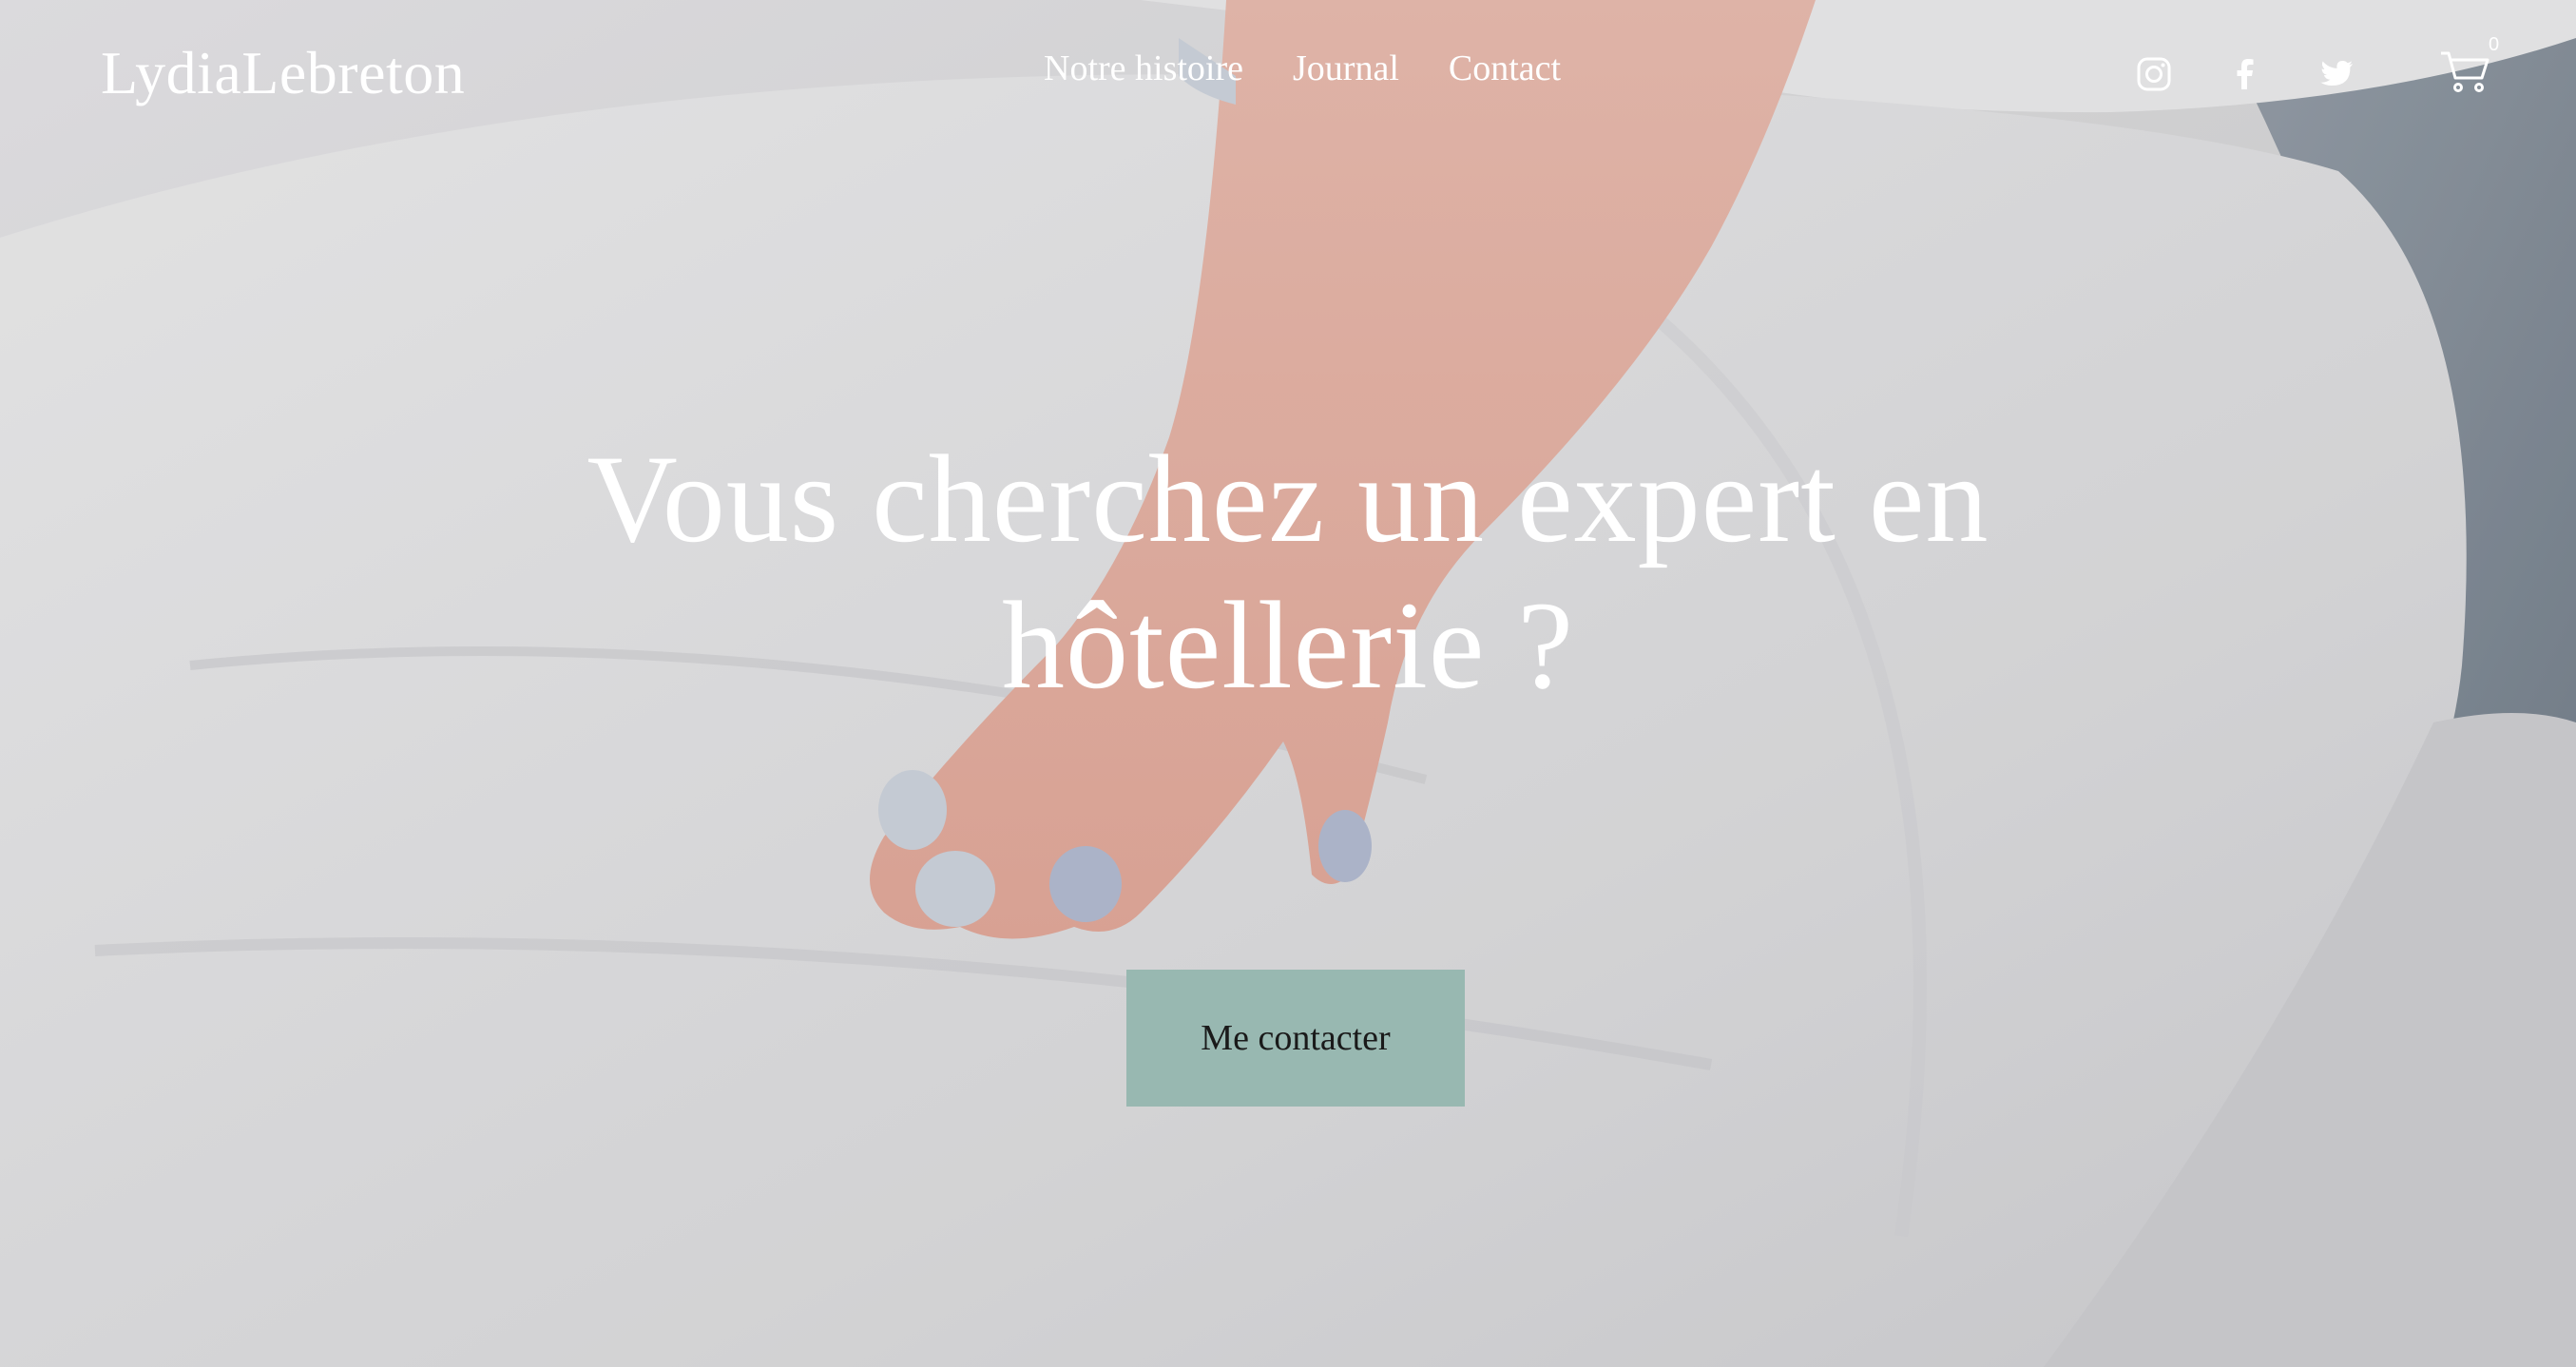 The height and width of the screenshot is (1367, 2576). What do you see at coordinates (2494, 44) in the screenshot?
I see `cart-count: 0` at bounding box center [2494, 44].